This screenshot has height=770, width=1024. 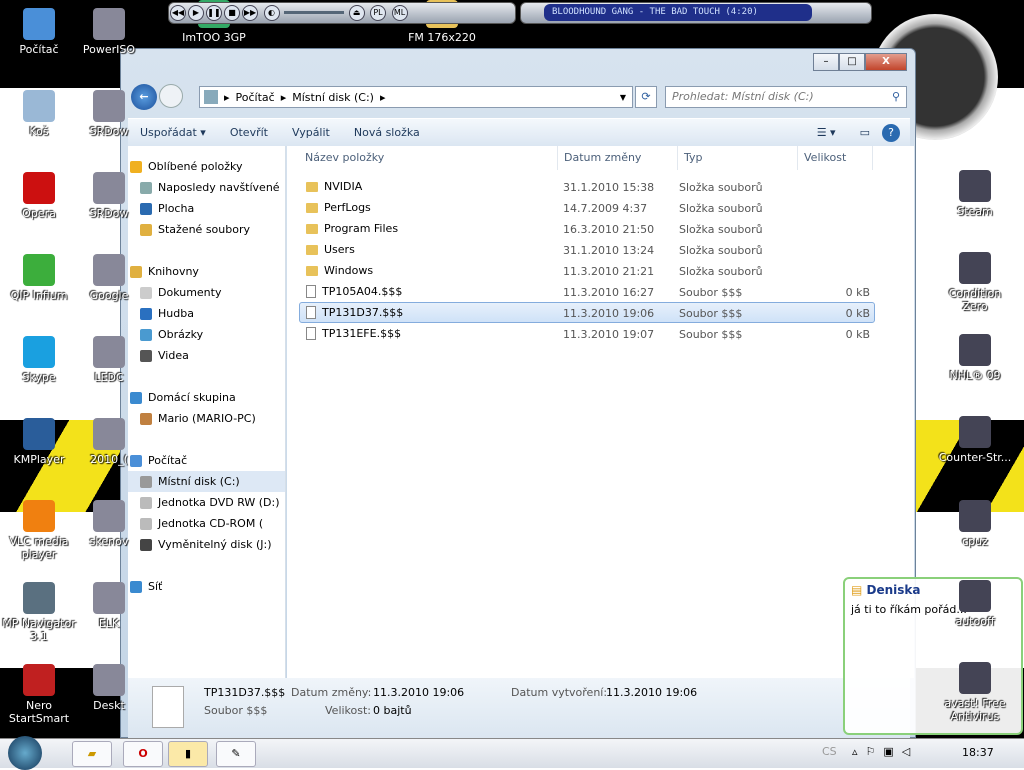 What do you see at coordinates (356, 13) in the screenshot?
I see `eject-button: ⏏` at bounding box center [356, 13].